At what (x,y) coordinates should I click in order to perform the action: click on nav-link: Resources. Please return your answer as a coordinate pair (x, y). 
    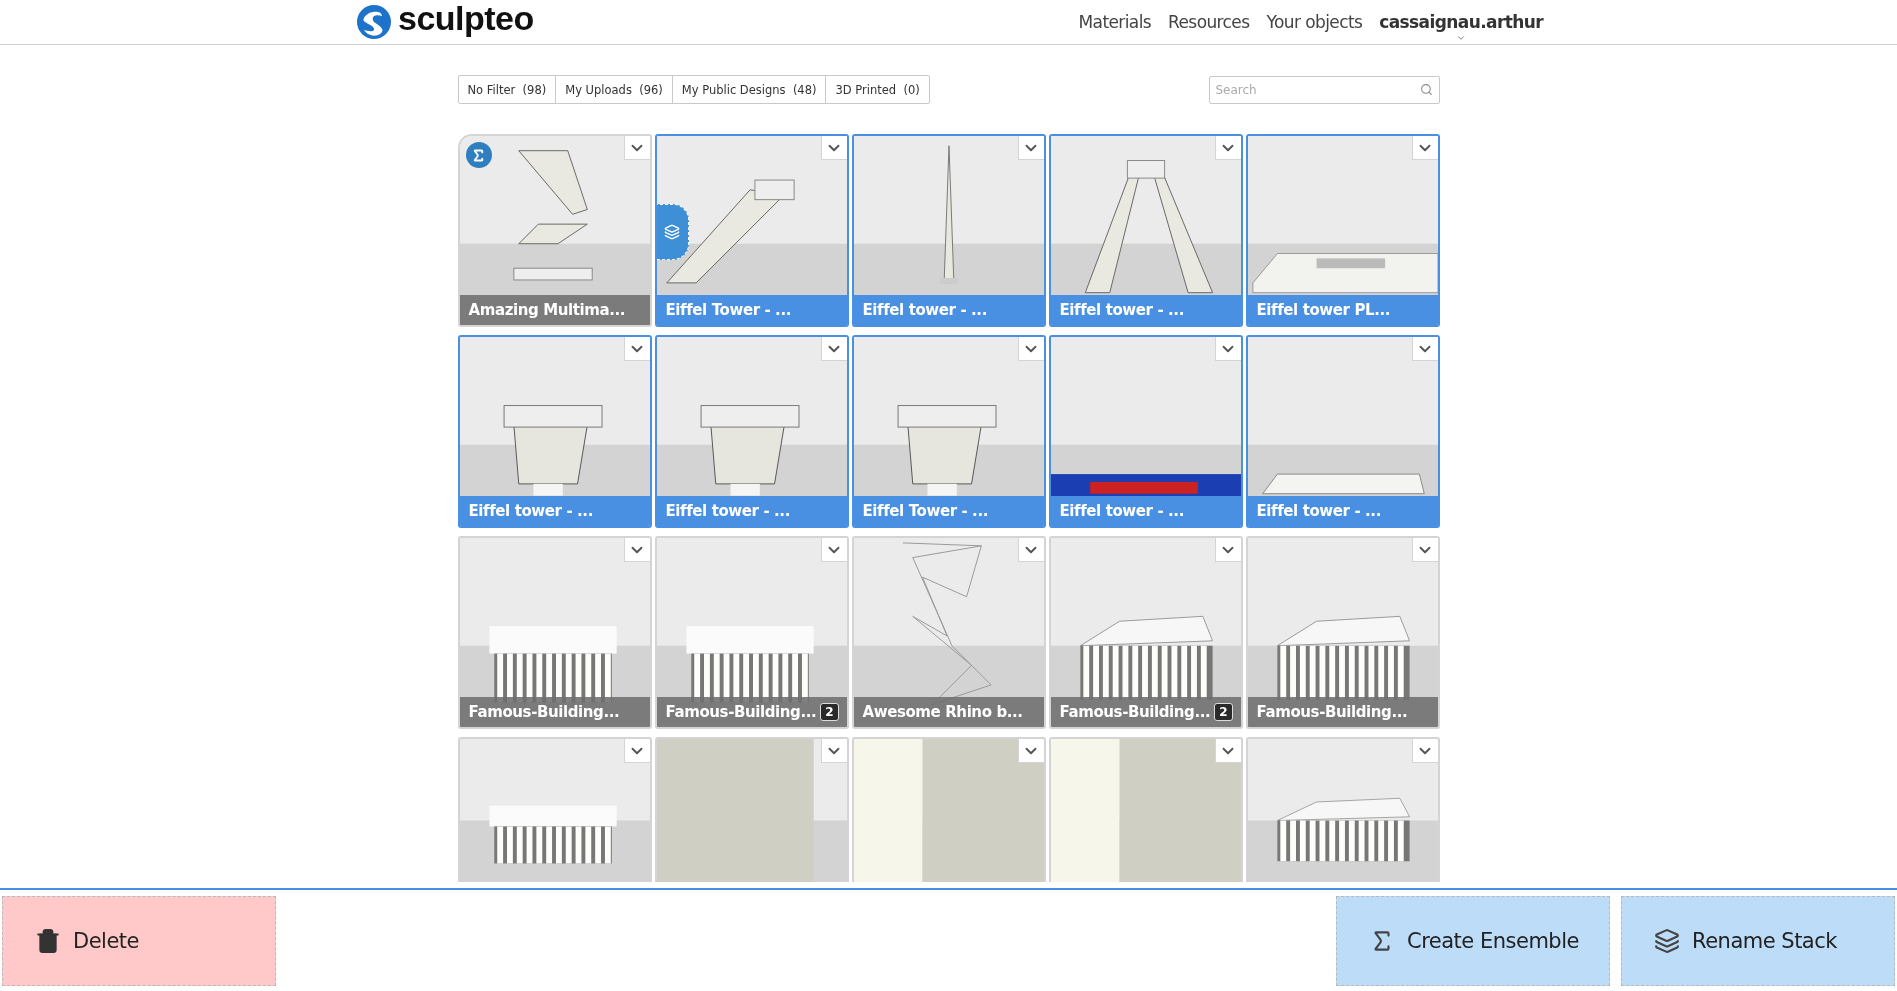
    Looking at the image, I should click on (1209, 21).